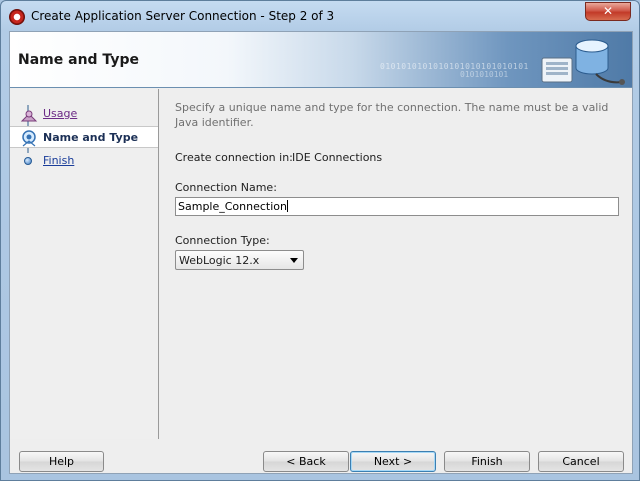  I want to click on connection-type-label: Connection Type:, so click(222, 240).